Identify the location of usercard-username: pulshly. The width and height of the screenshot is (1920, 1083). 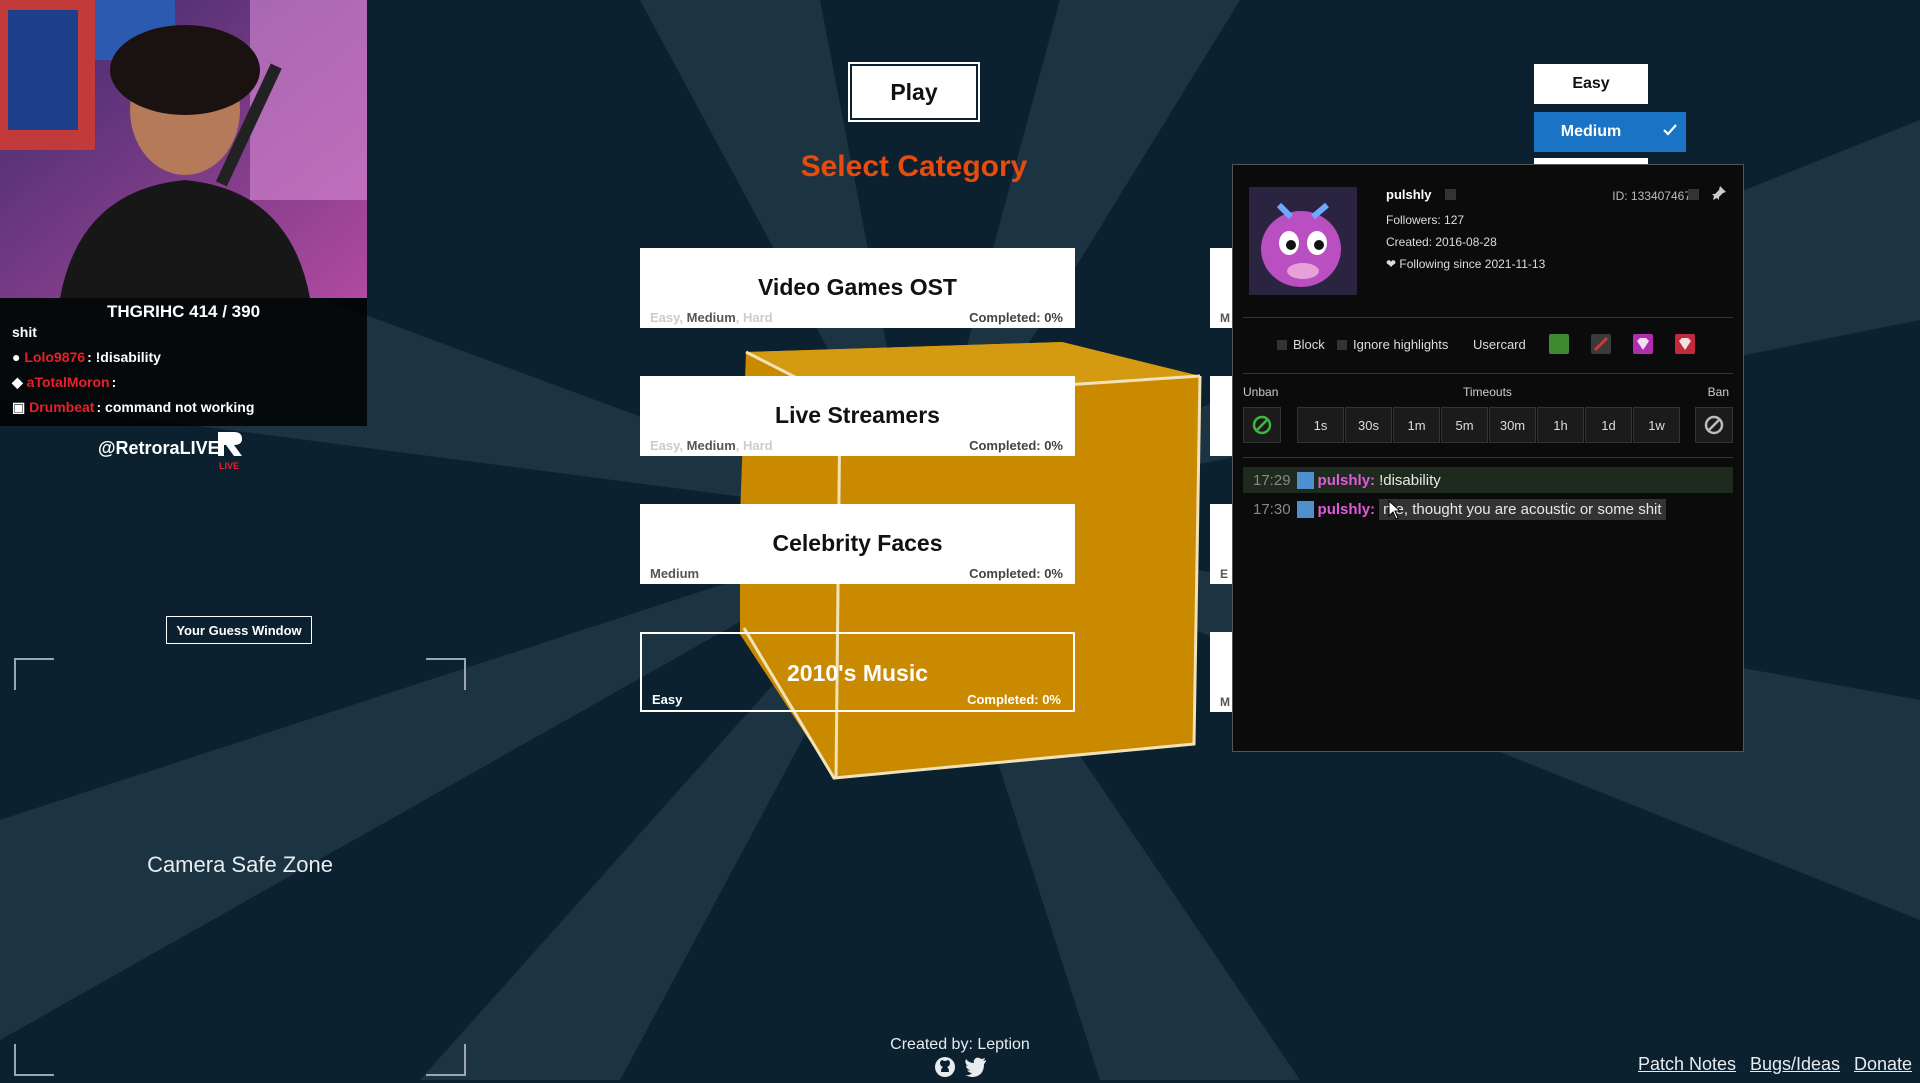
(1409, 194).